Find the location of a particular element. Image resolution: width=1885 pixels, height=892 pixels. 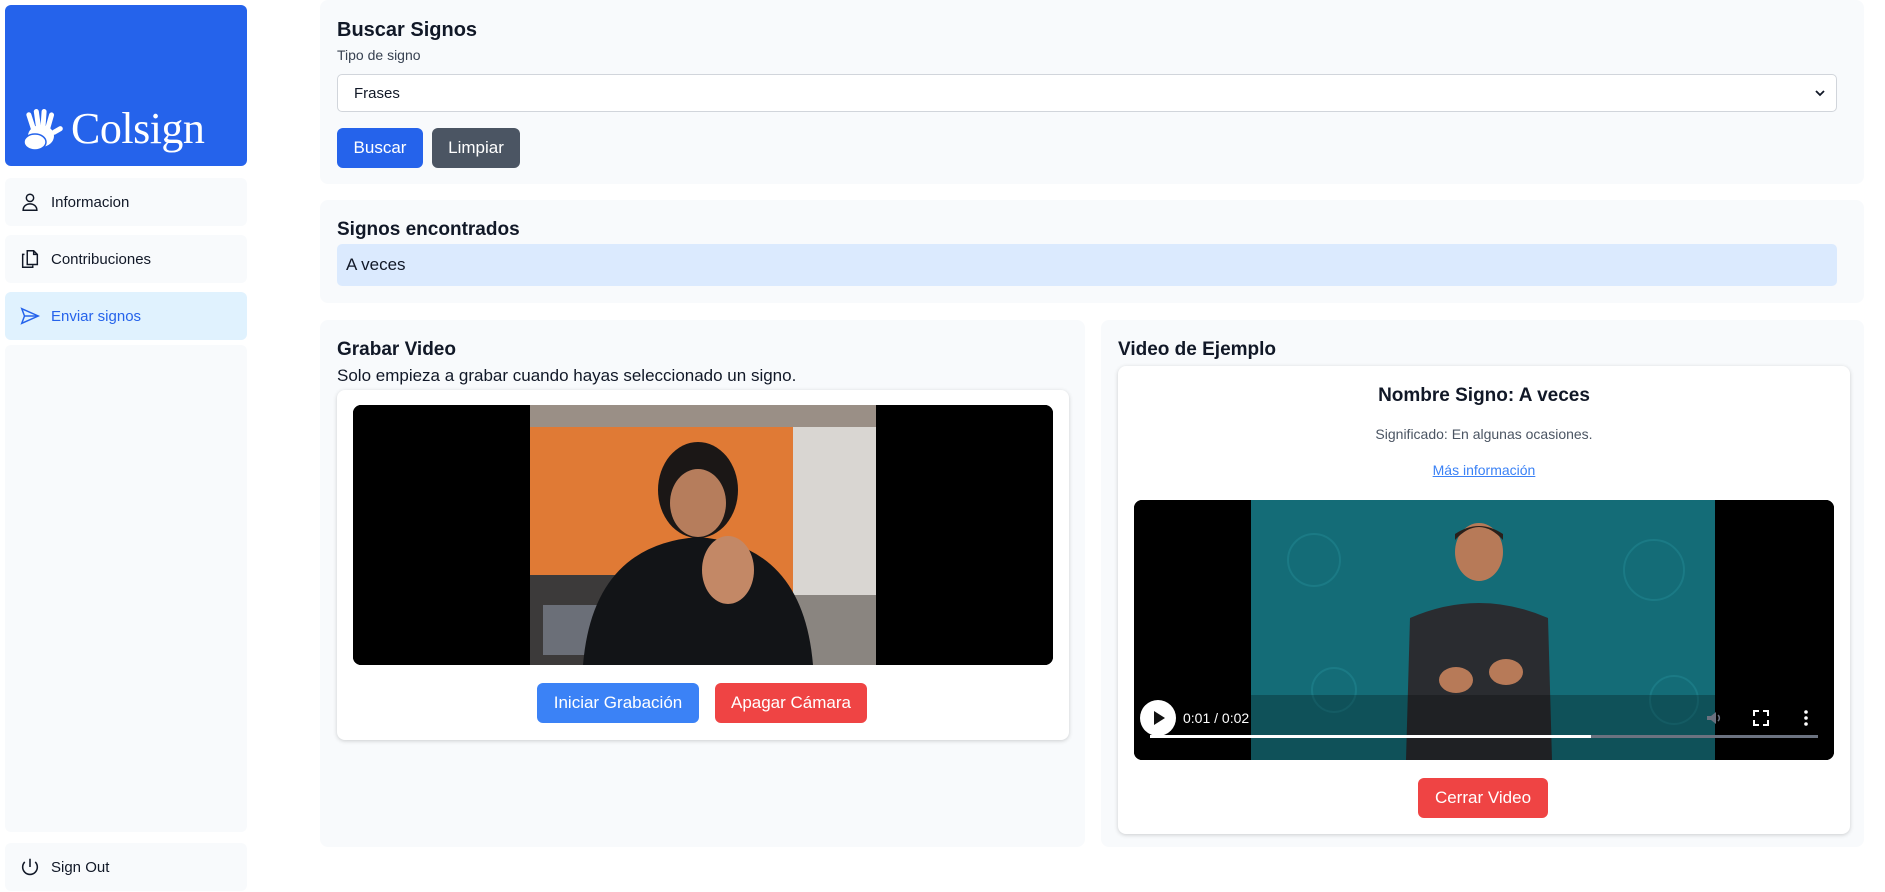

example-video-player: 0:01 / 0:02 is located at coordinates (1484, 630).